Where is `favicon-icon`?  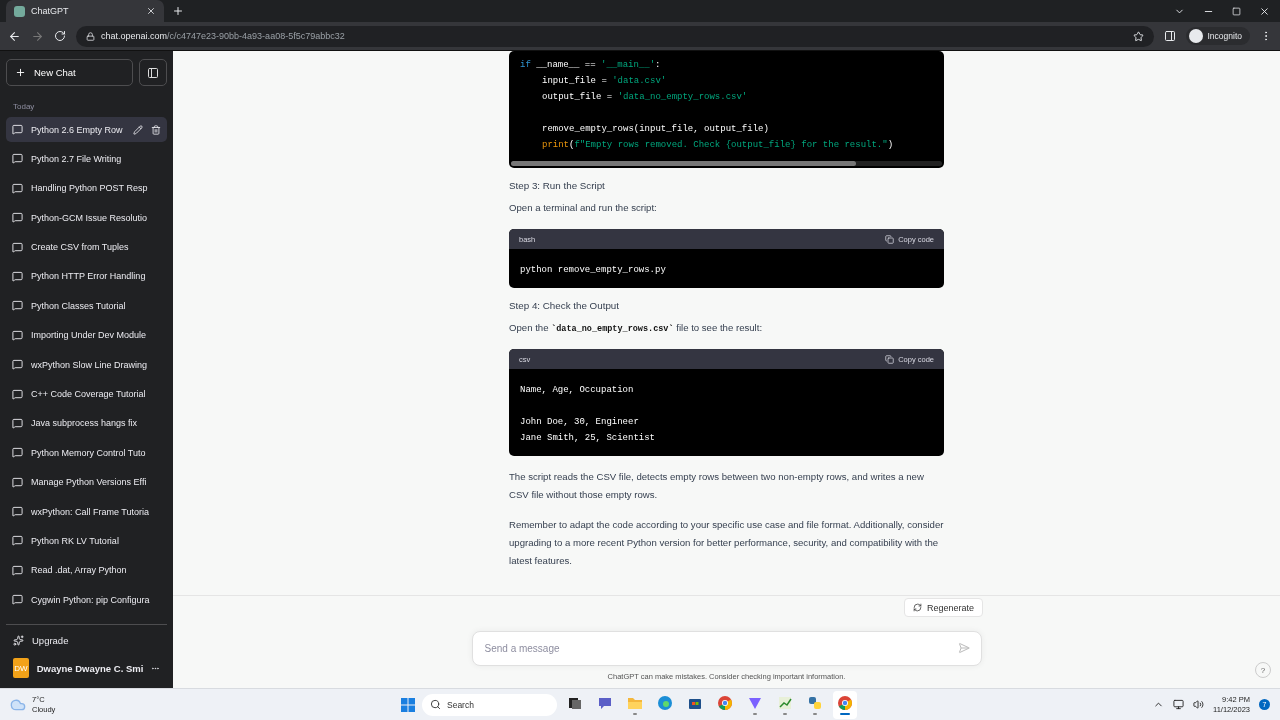 favicon-icon is located at coordinates (19, 11).